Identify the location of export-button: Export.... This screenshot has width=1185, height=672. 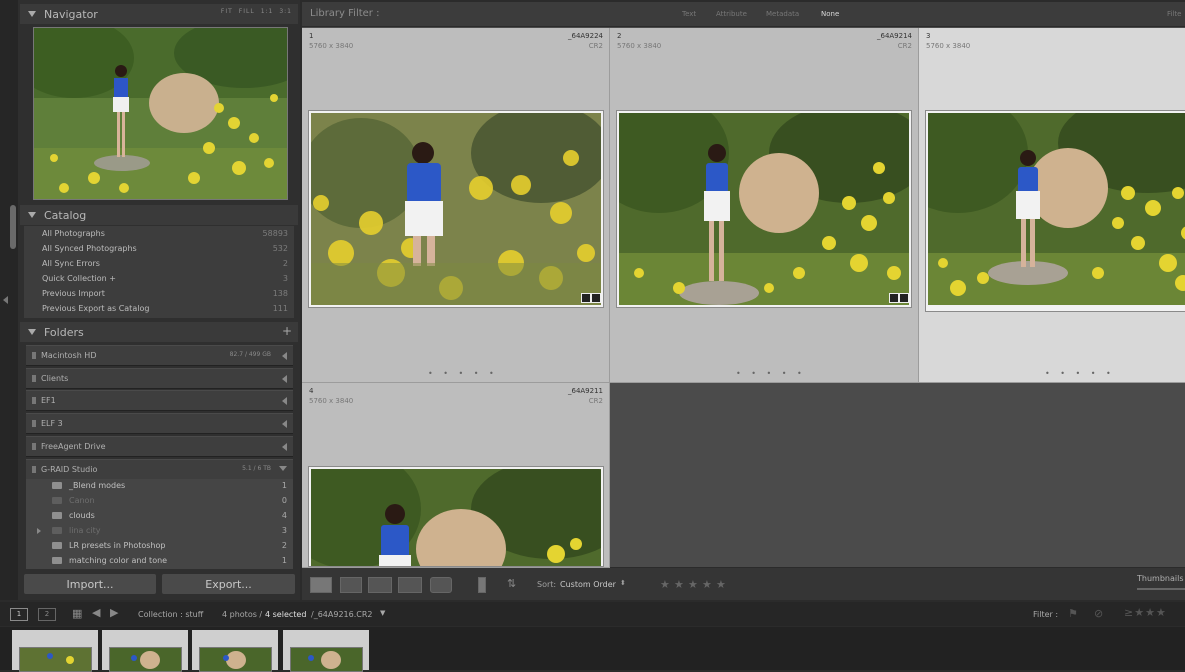
(228, 584).